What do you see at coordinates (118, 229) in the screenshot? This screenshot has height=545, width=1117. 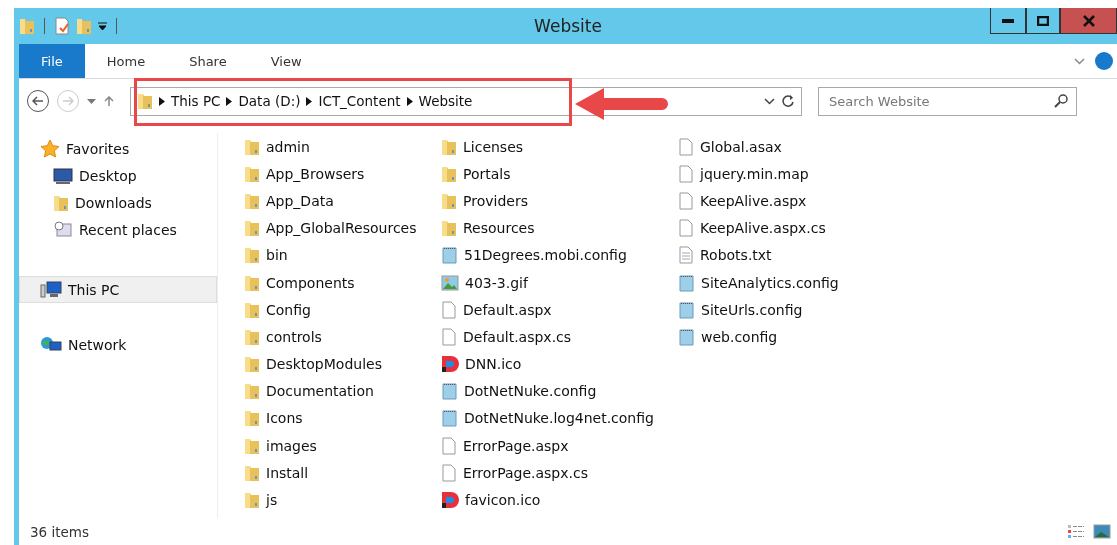 I see `sidebar-item: Recent places` at bounding box center [118, 229].